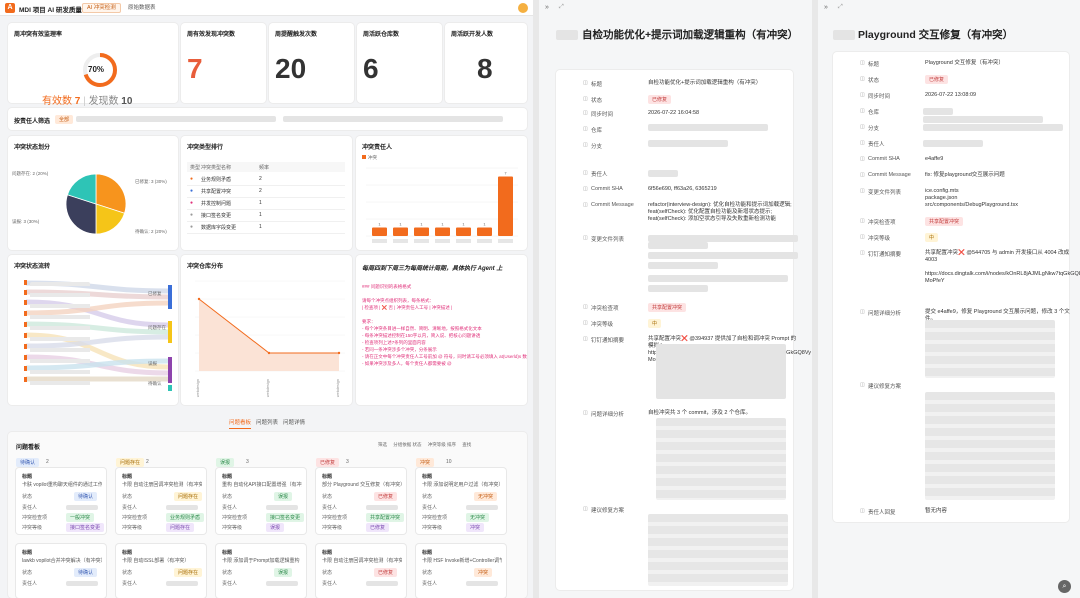  I want to click on gauge-percent: 70%, so click(96, 69).